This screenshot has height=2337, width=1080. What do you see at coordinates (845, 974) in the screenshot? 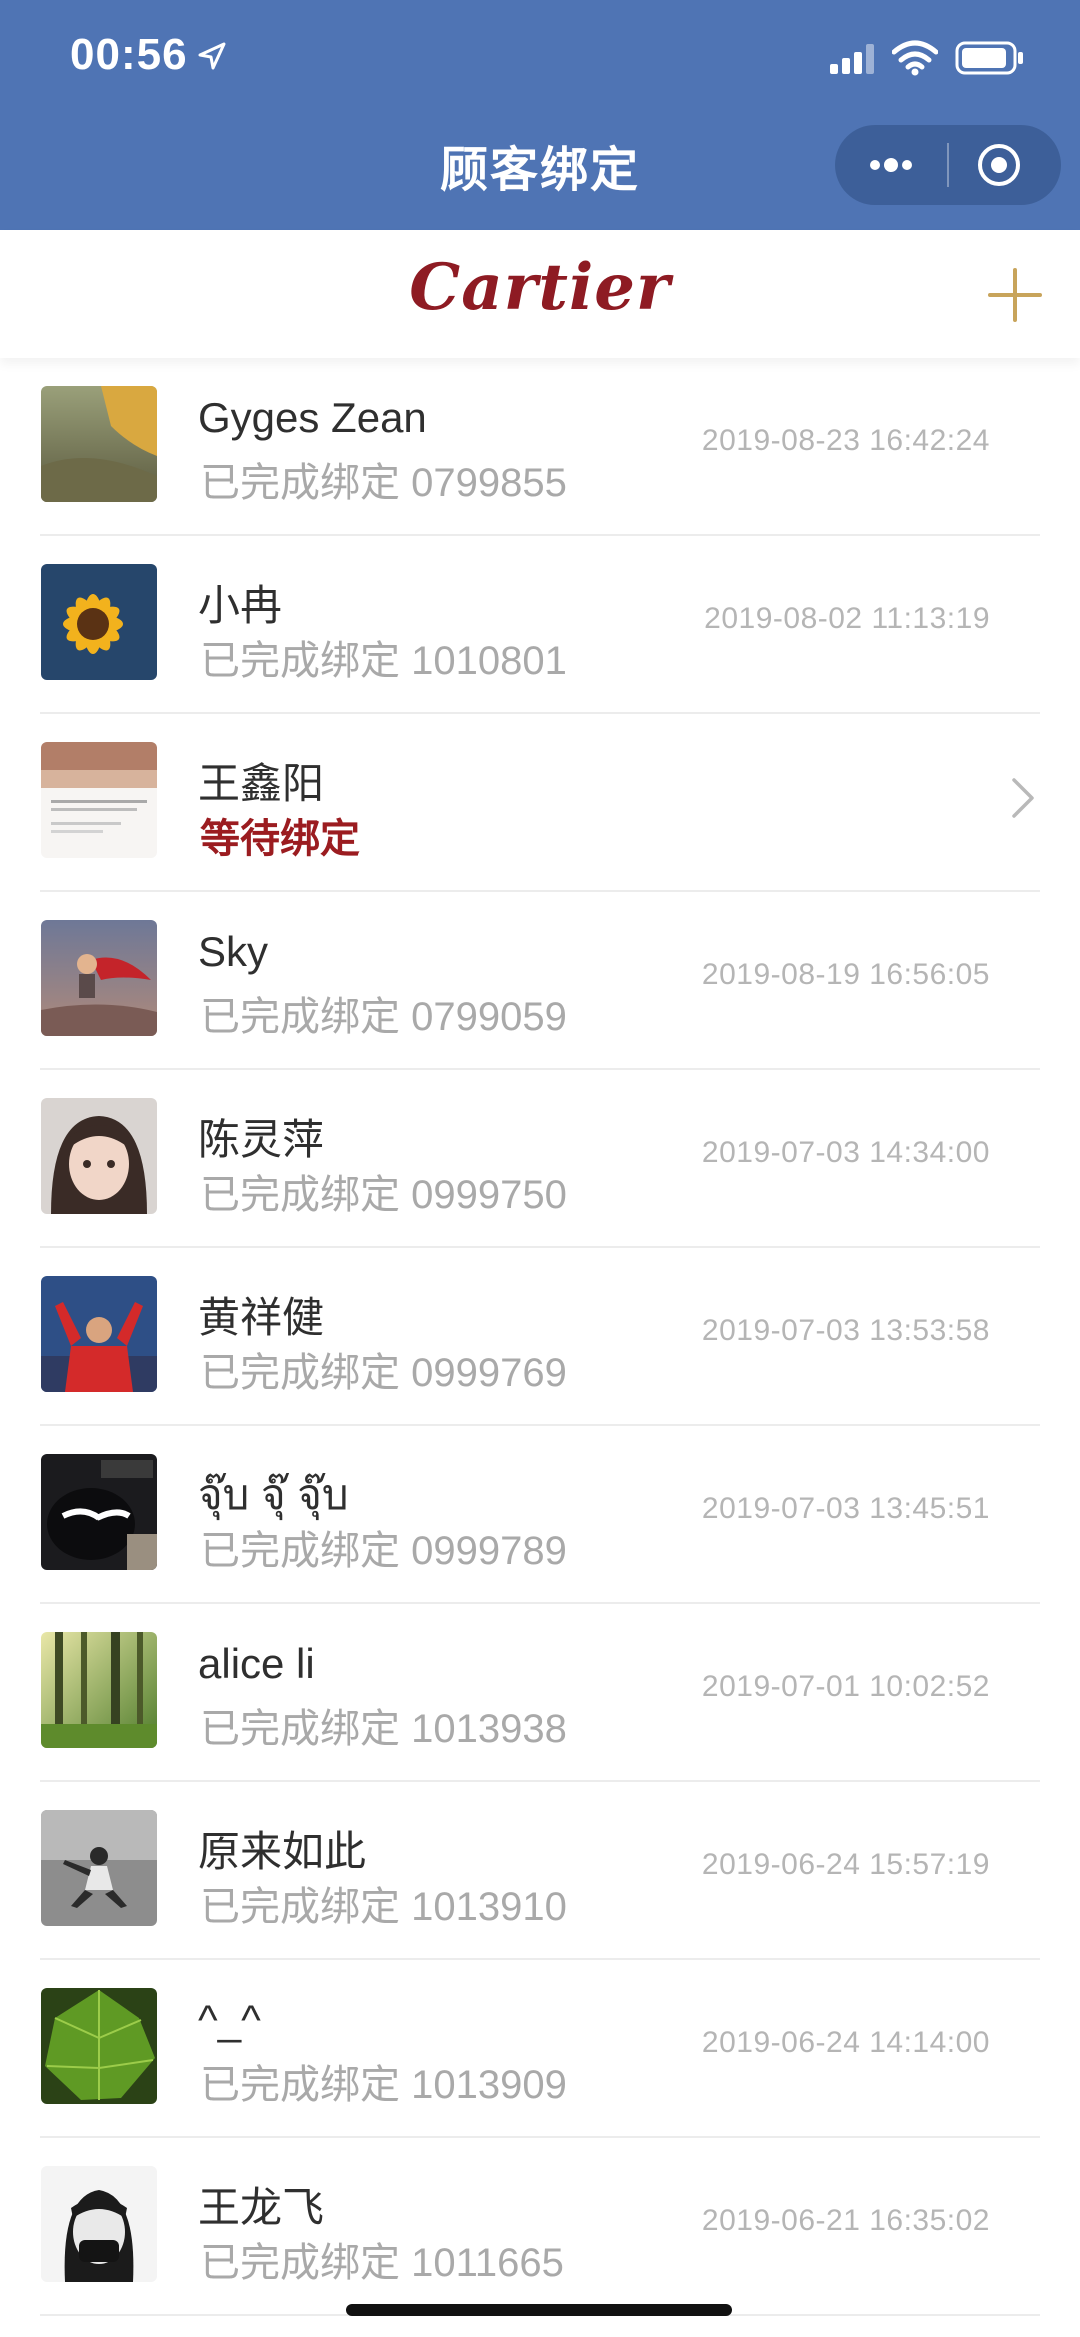
I see `binding-datetime: 2019-08-19 16:56:05` at bounding box center [845, 974].